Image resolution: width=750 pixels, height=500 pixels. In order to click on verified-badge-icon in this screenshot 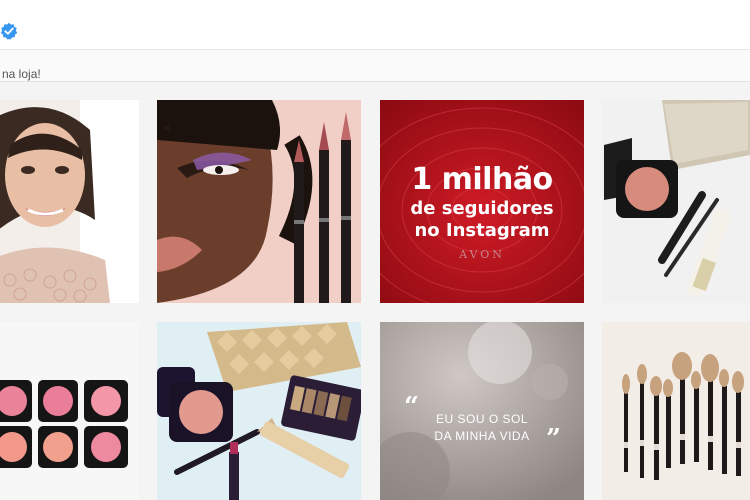, I will do `click(9, 31)`.